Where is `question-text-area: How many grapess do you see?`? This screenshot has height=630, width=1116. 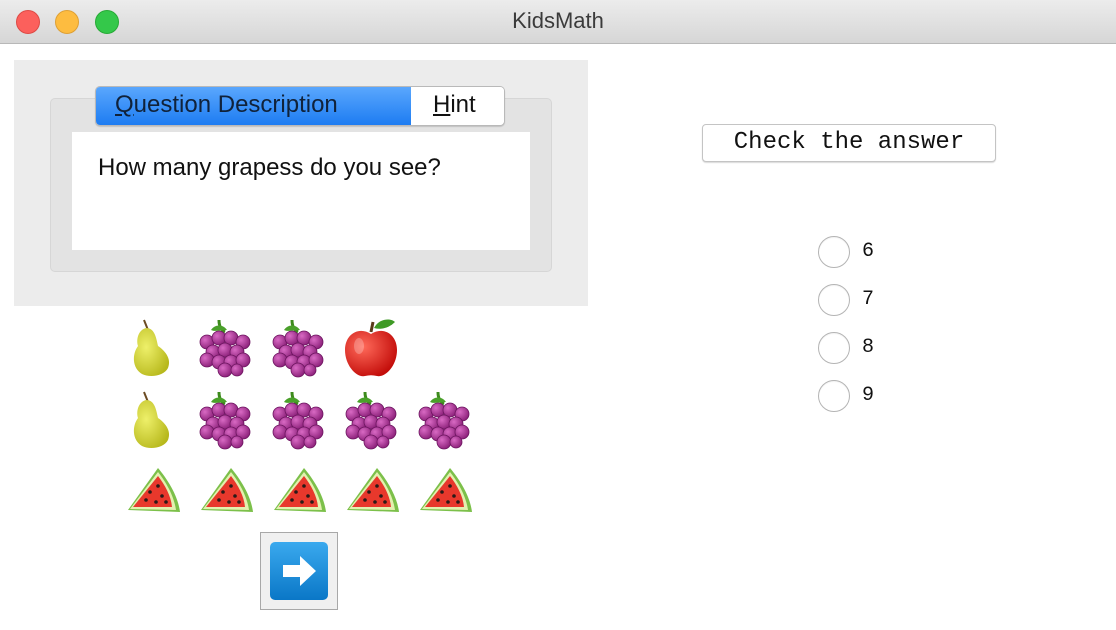
question-text-area: How many grapess do you see? is located at coordinates (301, 191).